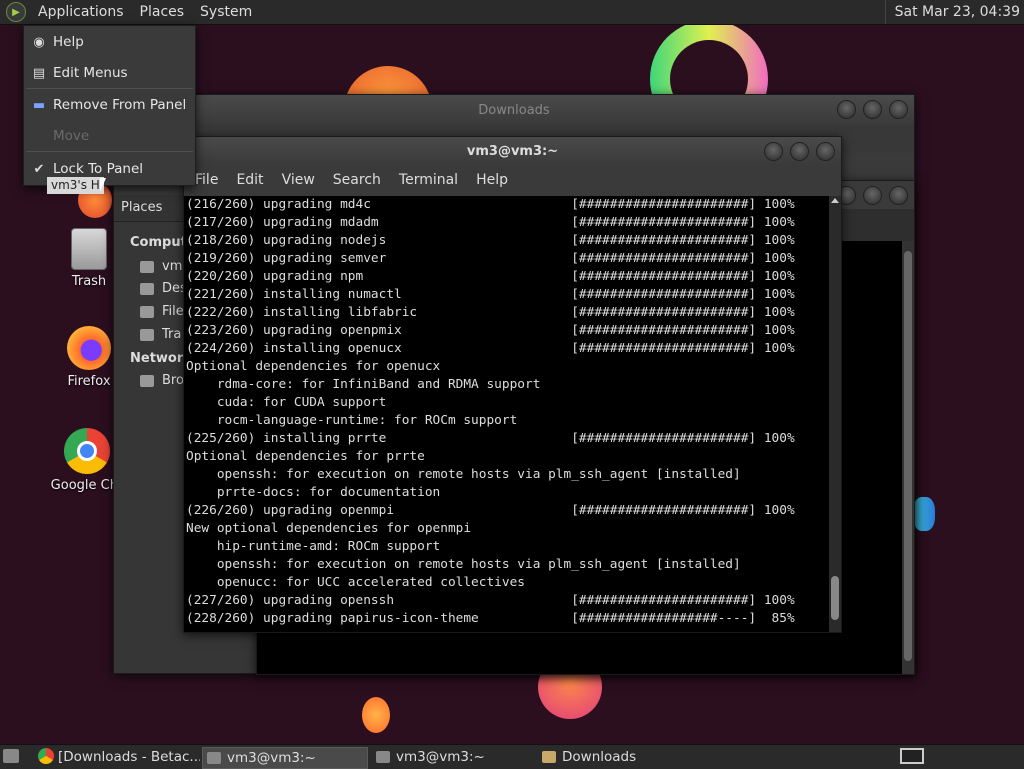 The image size is (1024, 769). I want to click on terminal-line: hip-runtime-amd: ROCm support, so click(313, 546).